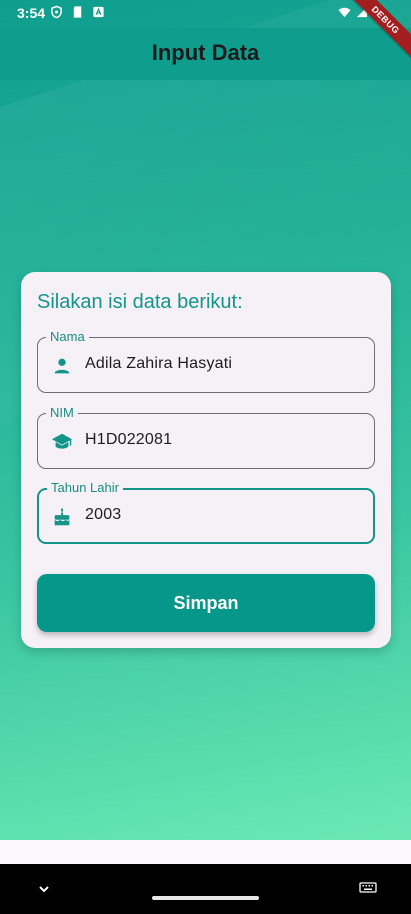 The width and height of the screenshot is (411, 914). Describe the element at coordinates (206, 603) in the screenshot. I see `save-button: Simpan` at that location.